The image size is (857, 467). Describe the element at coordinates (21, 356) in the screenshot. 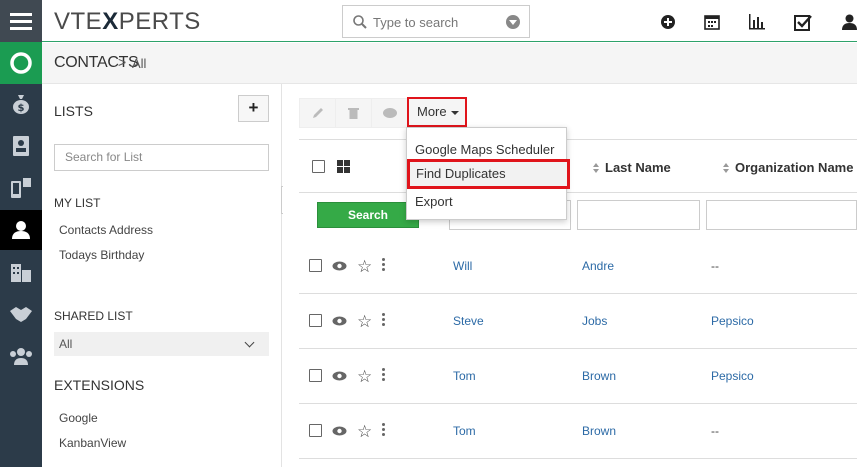

I see `users-group-icon` at that location.